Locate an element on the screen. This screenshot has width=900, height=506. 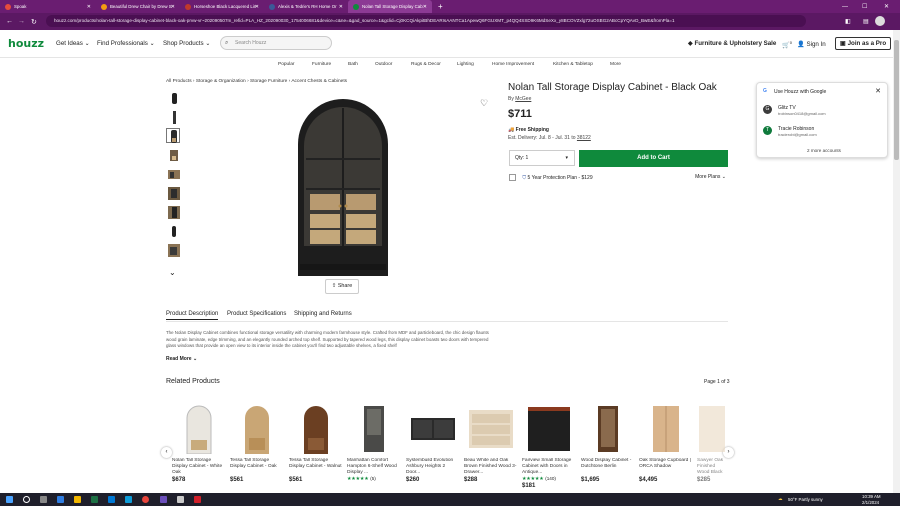
sign-in-link: 👤 Sign In is located at coordinates (811, 44).